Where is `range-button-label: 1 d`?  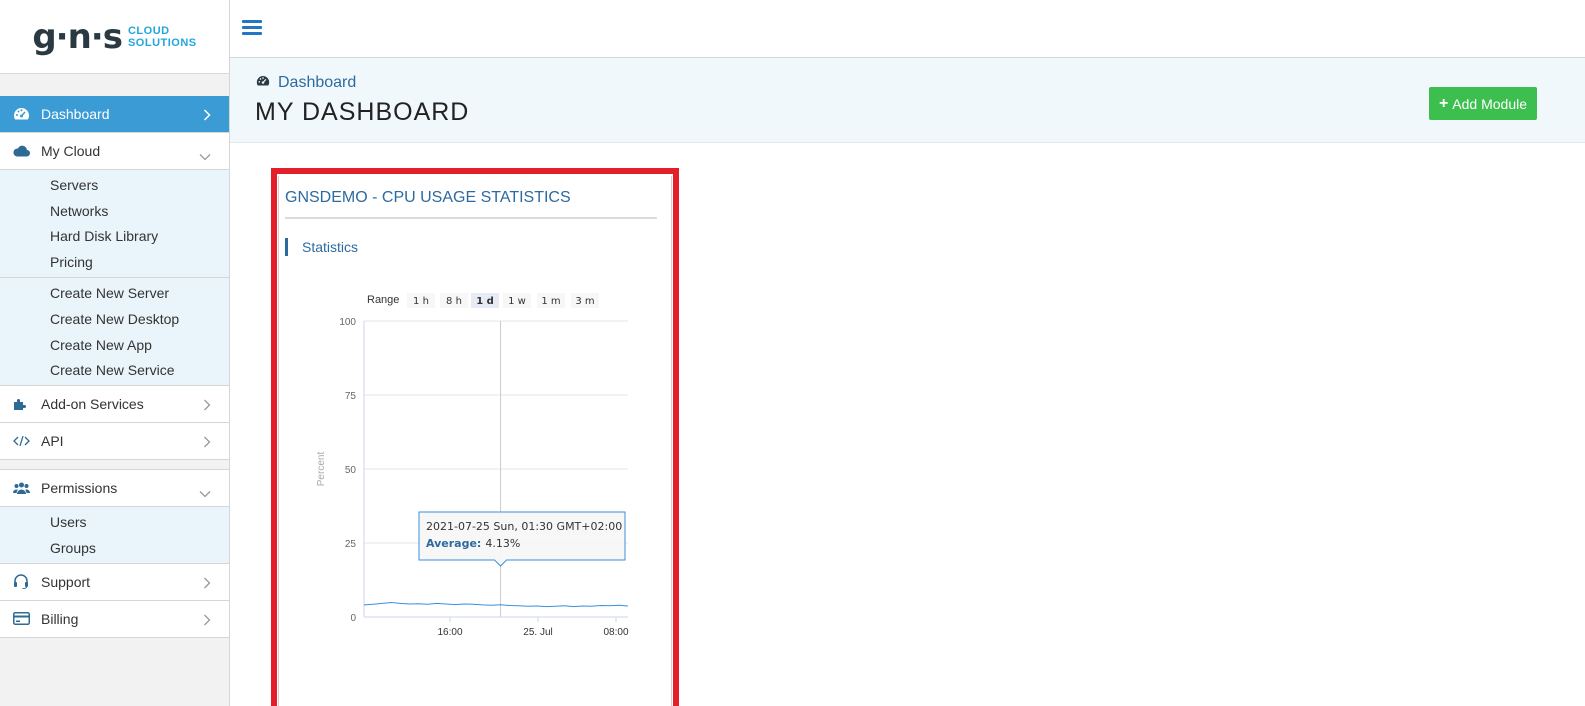
range-button-label: 1 d is located at coordinates (485, 301).